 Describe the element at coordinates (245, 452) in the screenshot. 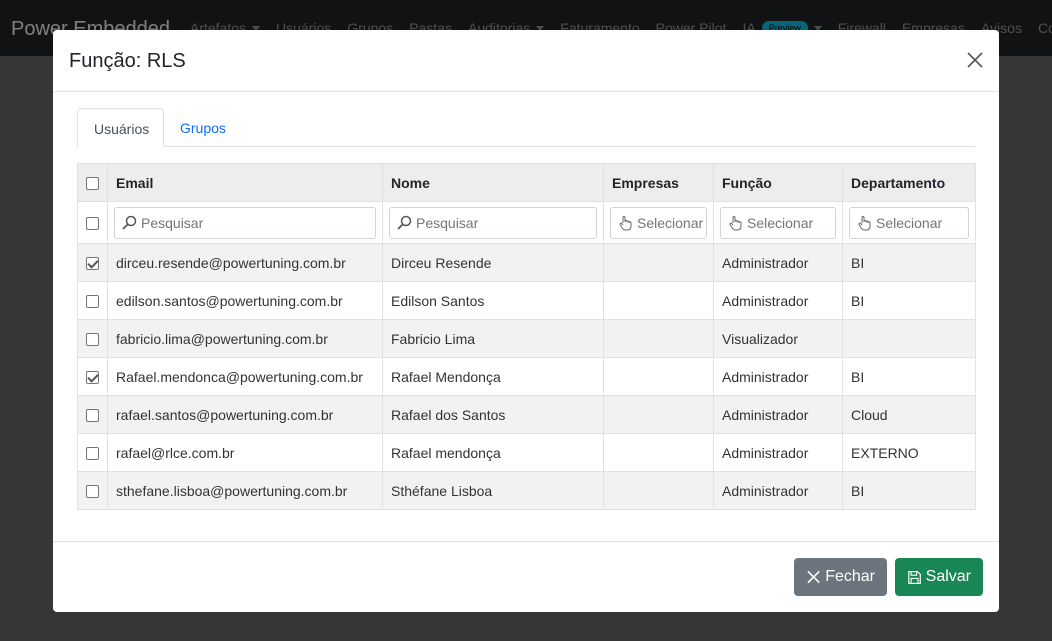

I see `cell-email: rafael@rlce.com.br` at that location.